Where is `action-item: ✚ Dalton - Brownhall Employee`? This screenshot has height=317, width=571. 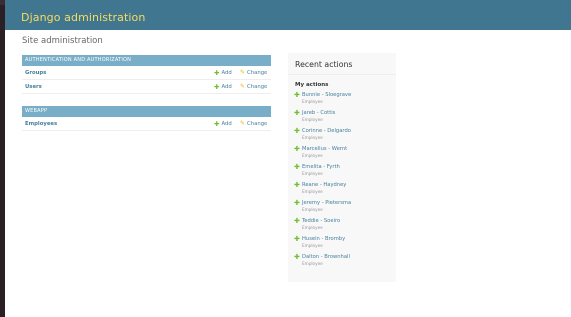 action-item: ✚ Dalton - Brownhall Employee is located at coordinates (345, 263).